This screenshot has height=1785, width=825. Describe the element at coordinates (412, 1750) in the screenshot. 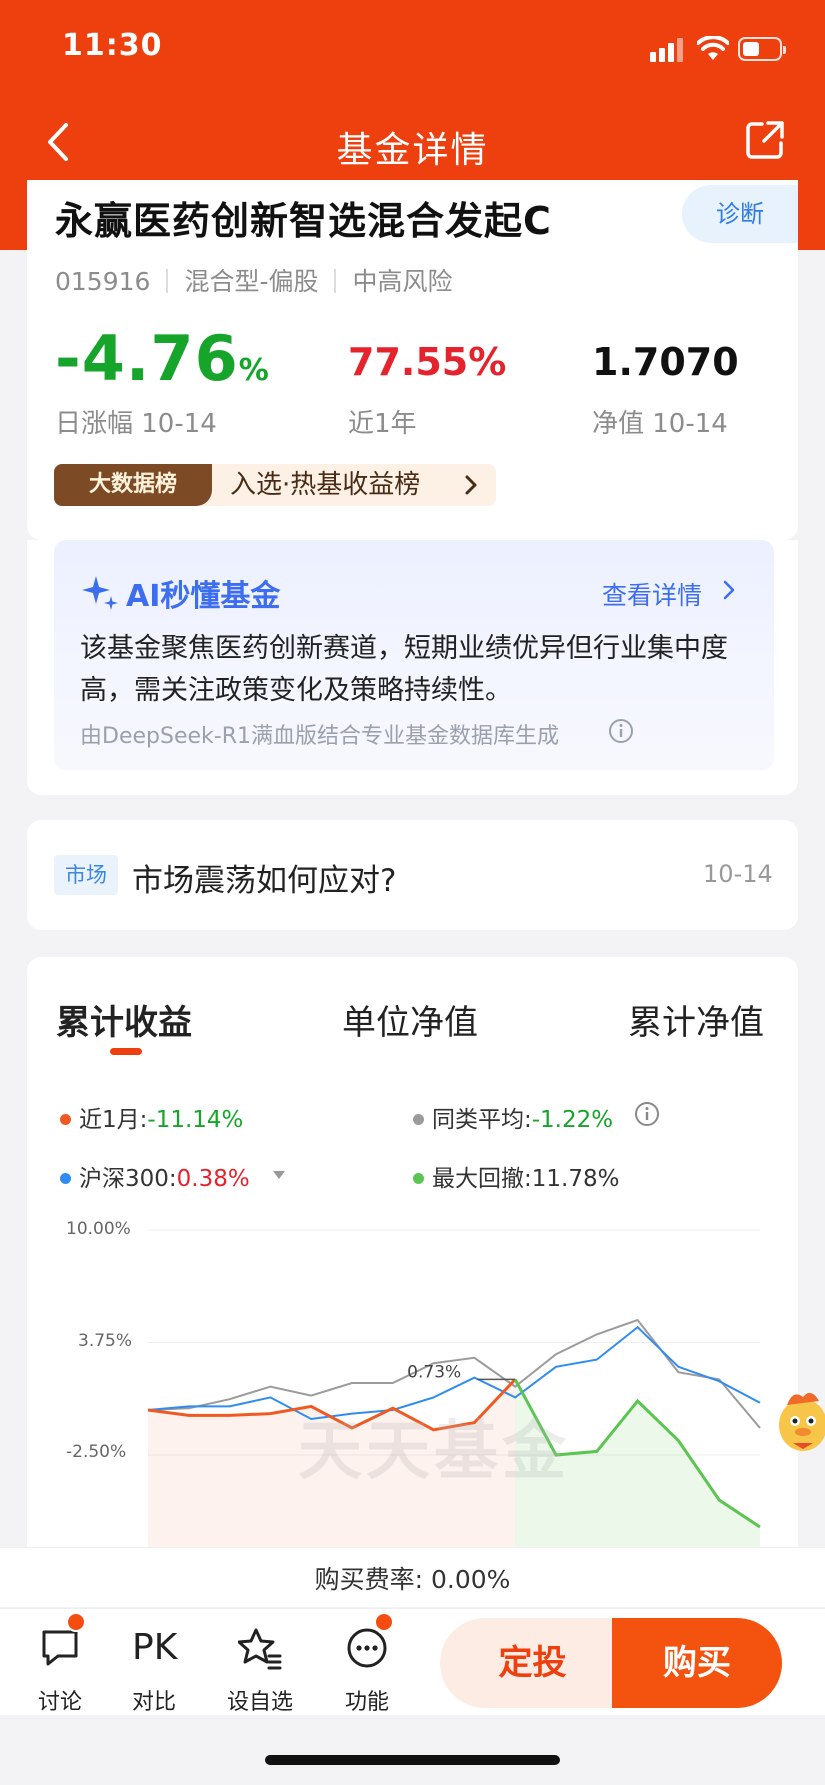

I see `home-indicator-area` at that location.